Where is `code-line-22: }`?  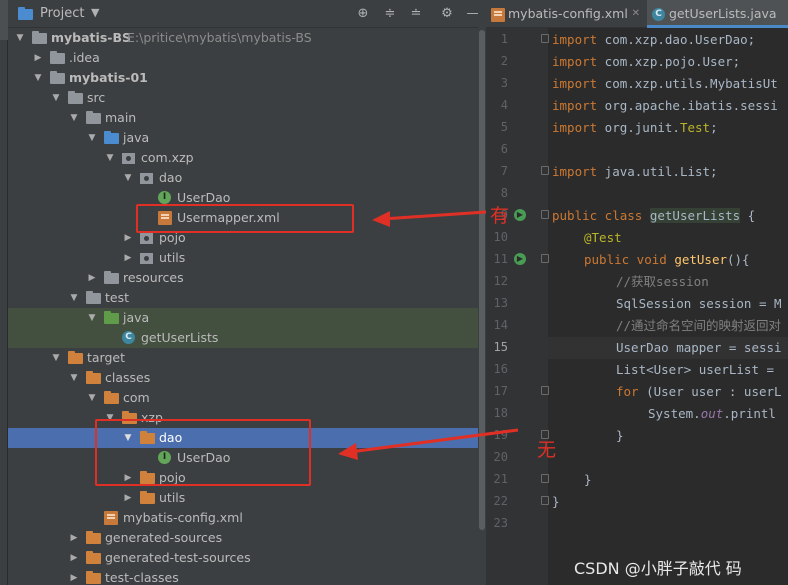
code-line-22: } is located at coordinates (556, 502).